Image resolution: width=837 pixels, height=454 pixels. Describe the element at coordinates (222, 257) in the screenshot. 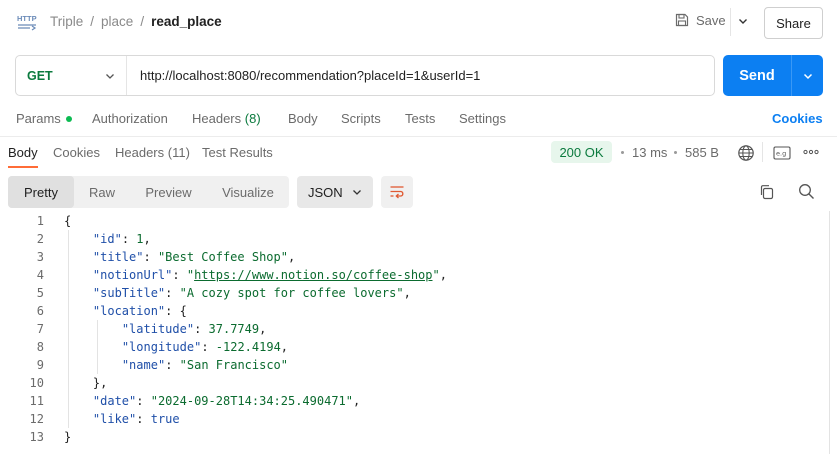

I see `json-value: "Best Coffee Shop"` at that location.